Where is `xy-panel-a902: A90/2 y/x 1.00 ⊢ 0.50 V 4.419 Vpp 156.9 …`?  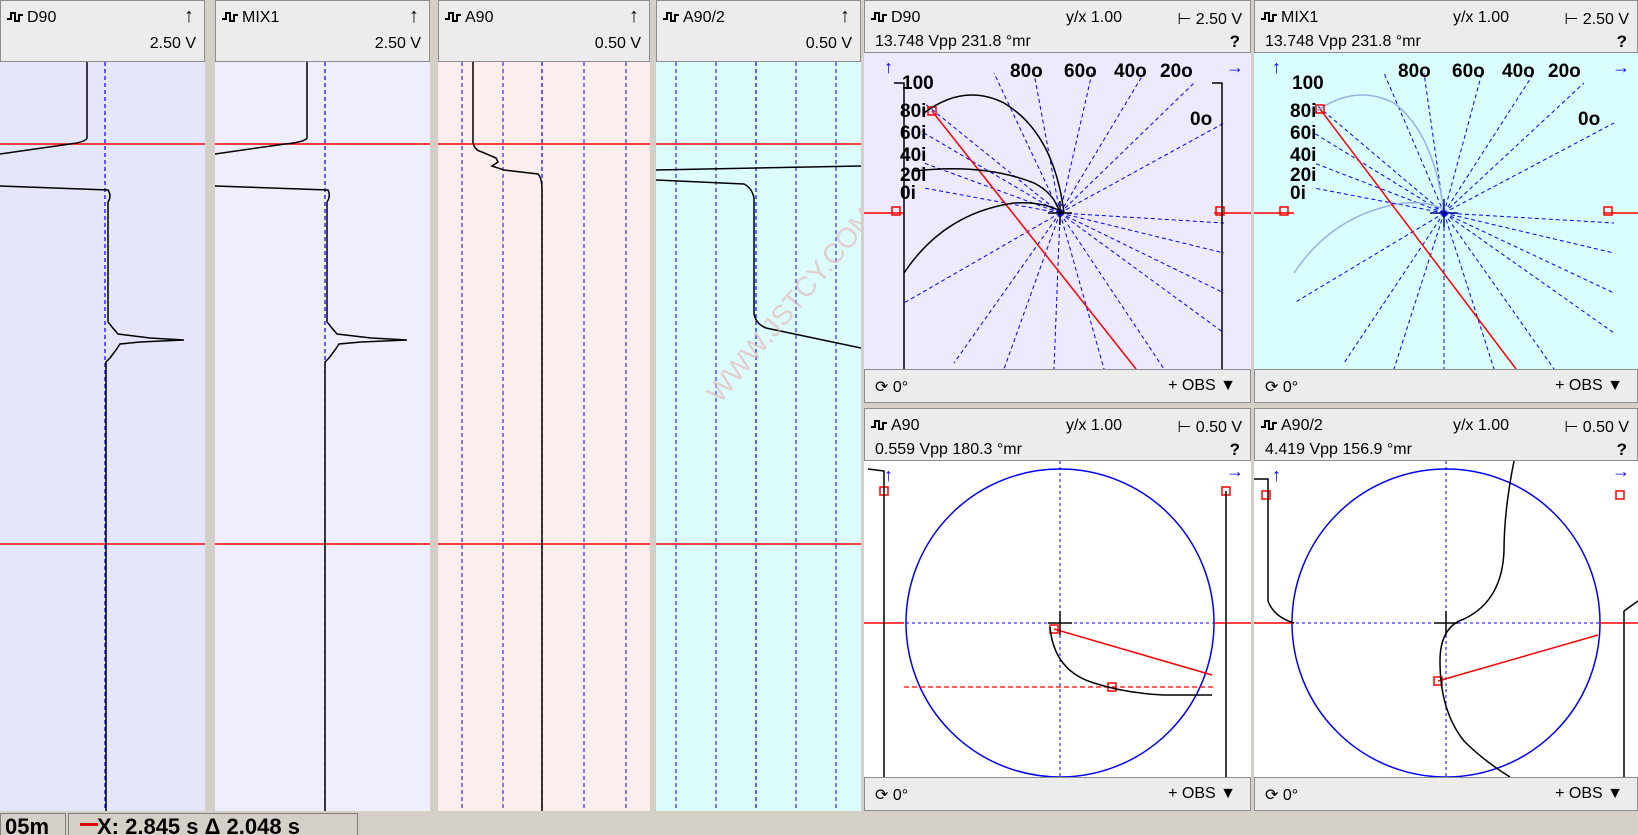 xy-panel-a902: A90/2 y/x 1.00 ⊢ 0.50 V 4.419 Vpp 156.9 … is located at coordinates (1446, 609).